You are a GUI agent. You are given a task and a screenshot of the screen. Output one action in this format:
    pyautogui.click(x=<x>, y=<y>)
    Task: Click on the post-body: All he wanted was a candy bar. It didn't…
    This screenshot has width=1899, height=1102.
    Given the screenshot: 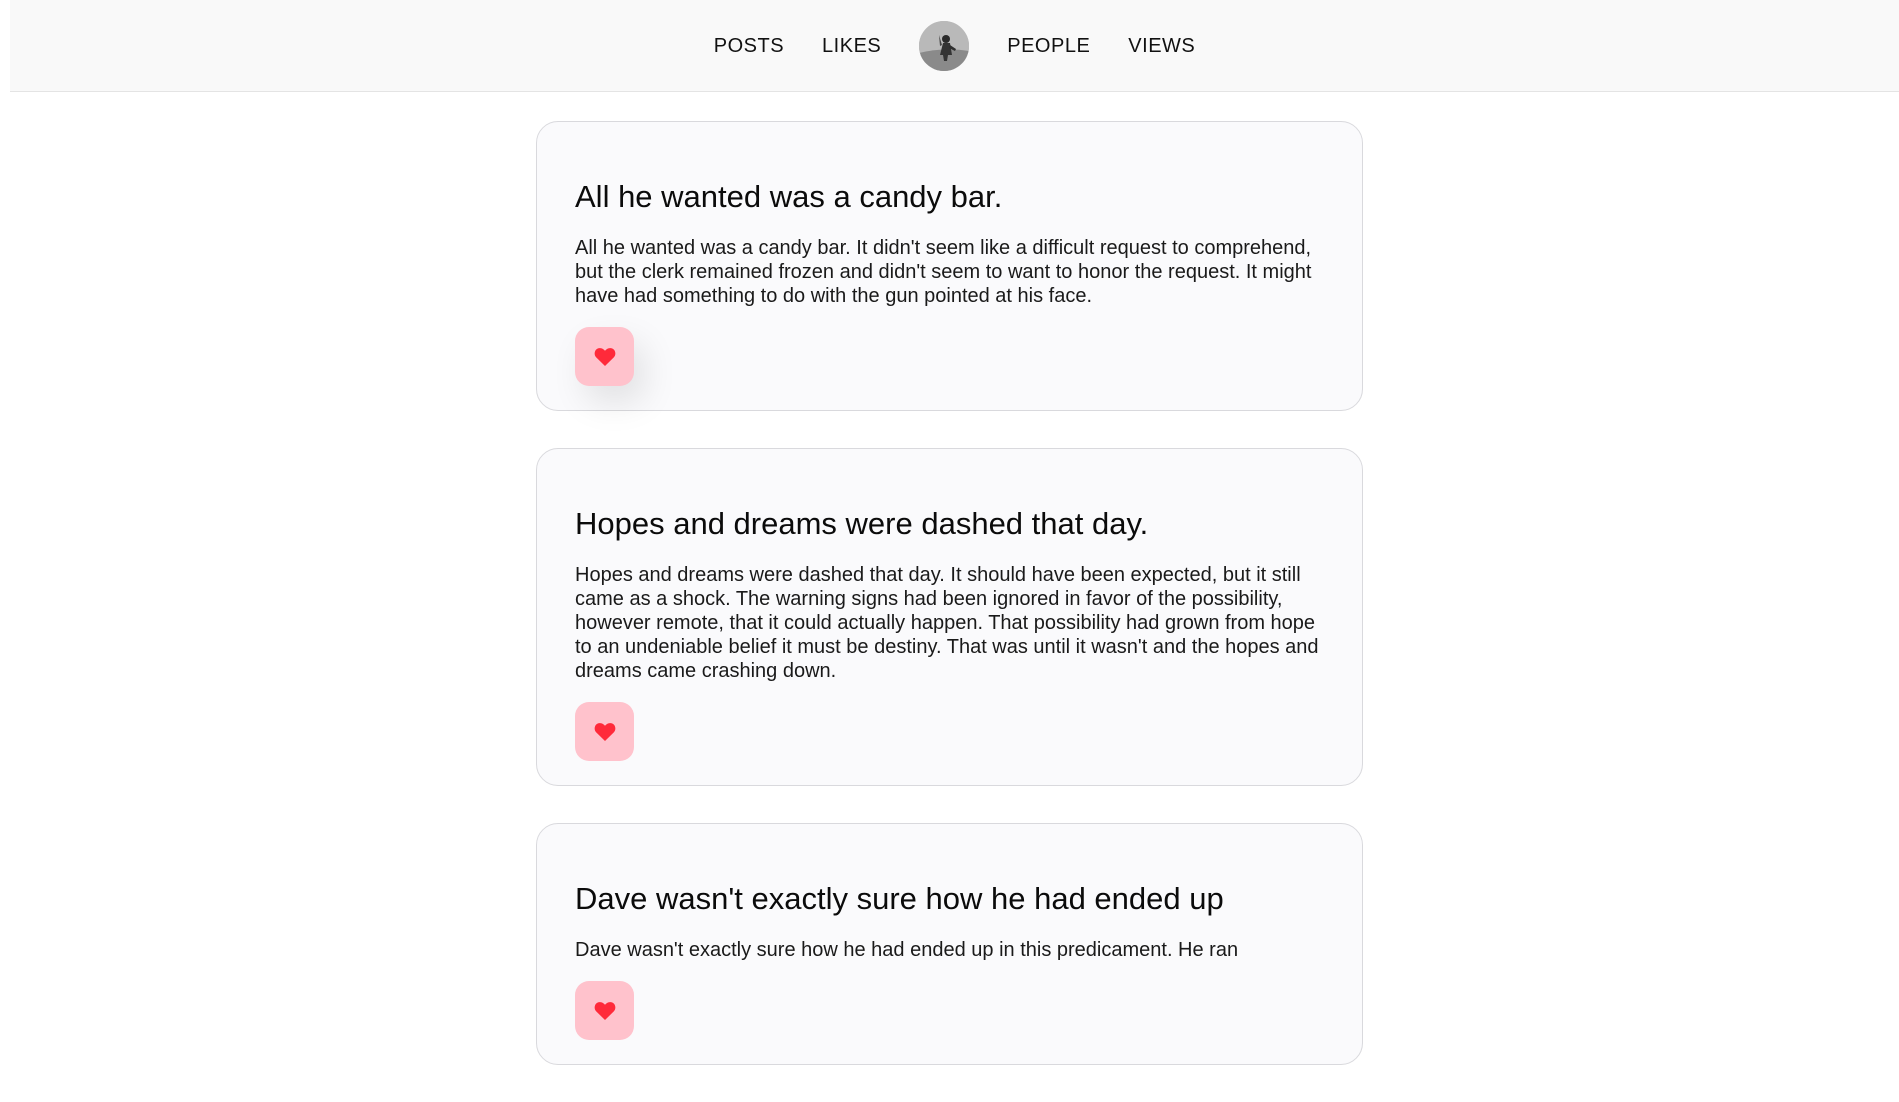 What is the action you would take?
    pyautogui.click(x=943, y=272)
    